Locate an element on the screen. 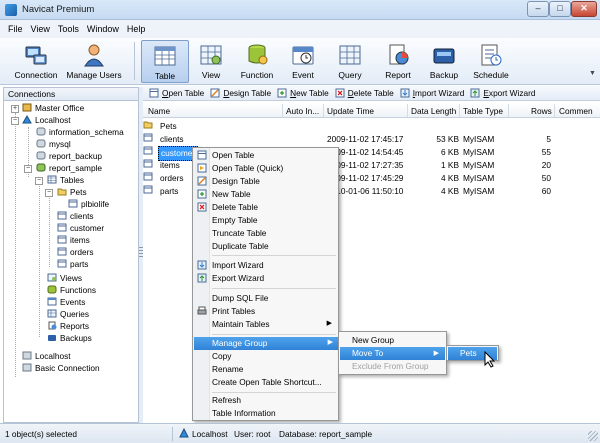 Image resolution: width=600 pixels, height=443 pixels. tree-table-clients: clients is located at coordinates (75, 216).